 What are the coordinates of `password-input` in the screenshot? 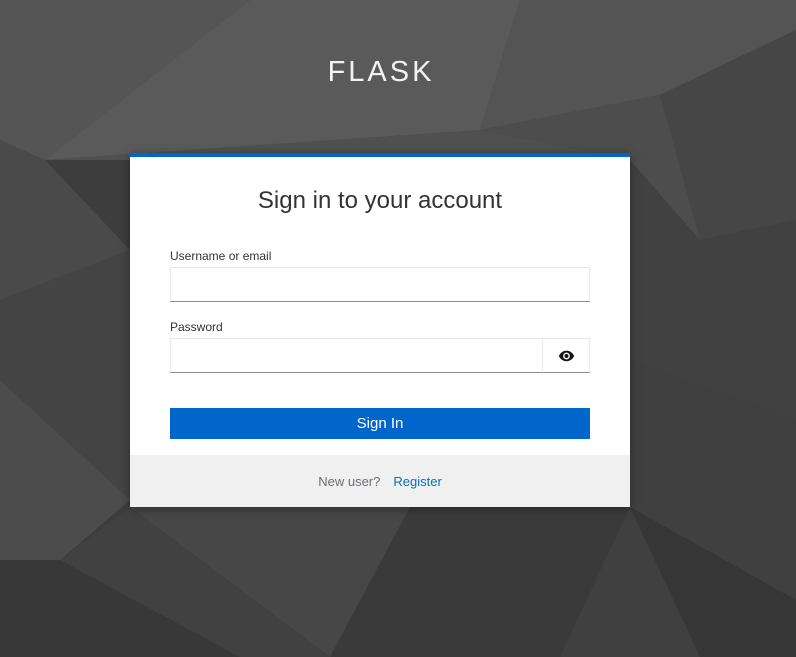 It's located at (356, 355).